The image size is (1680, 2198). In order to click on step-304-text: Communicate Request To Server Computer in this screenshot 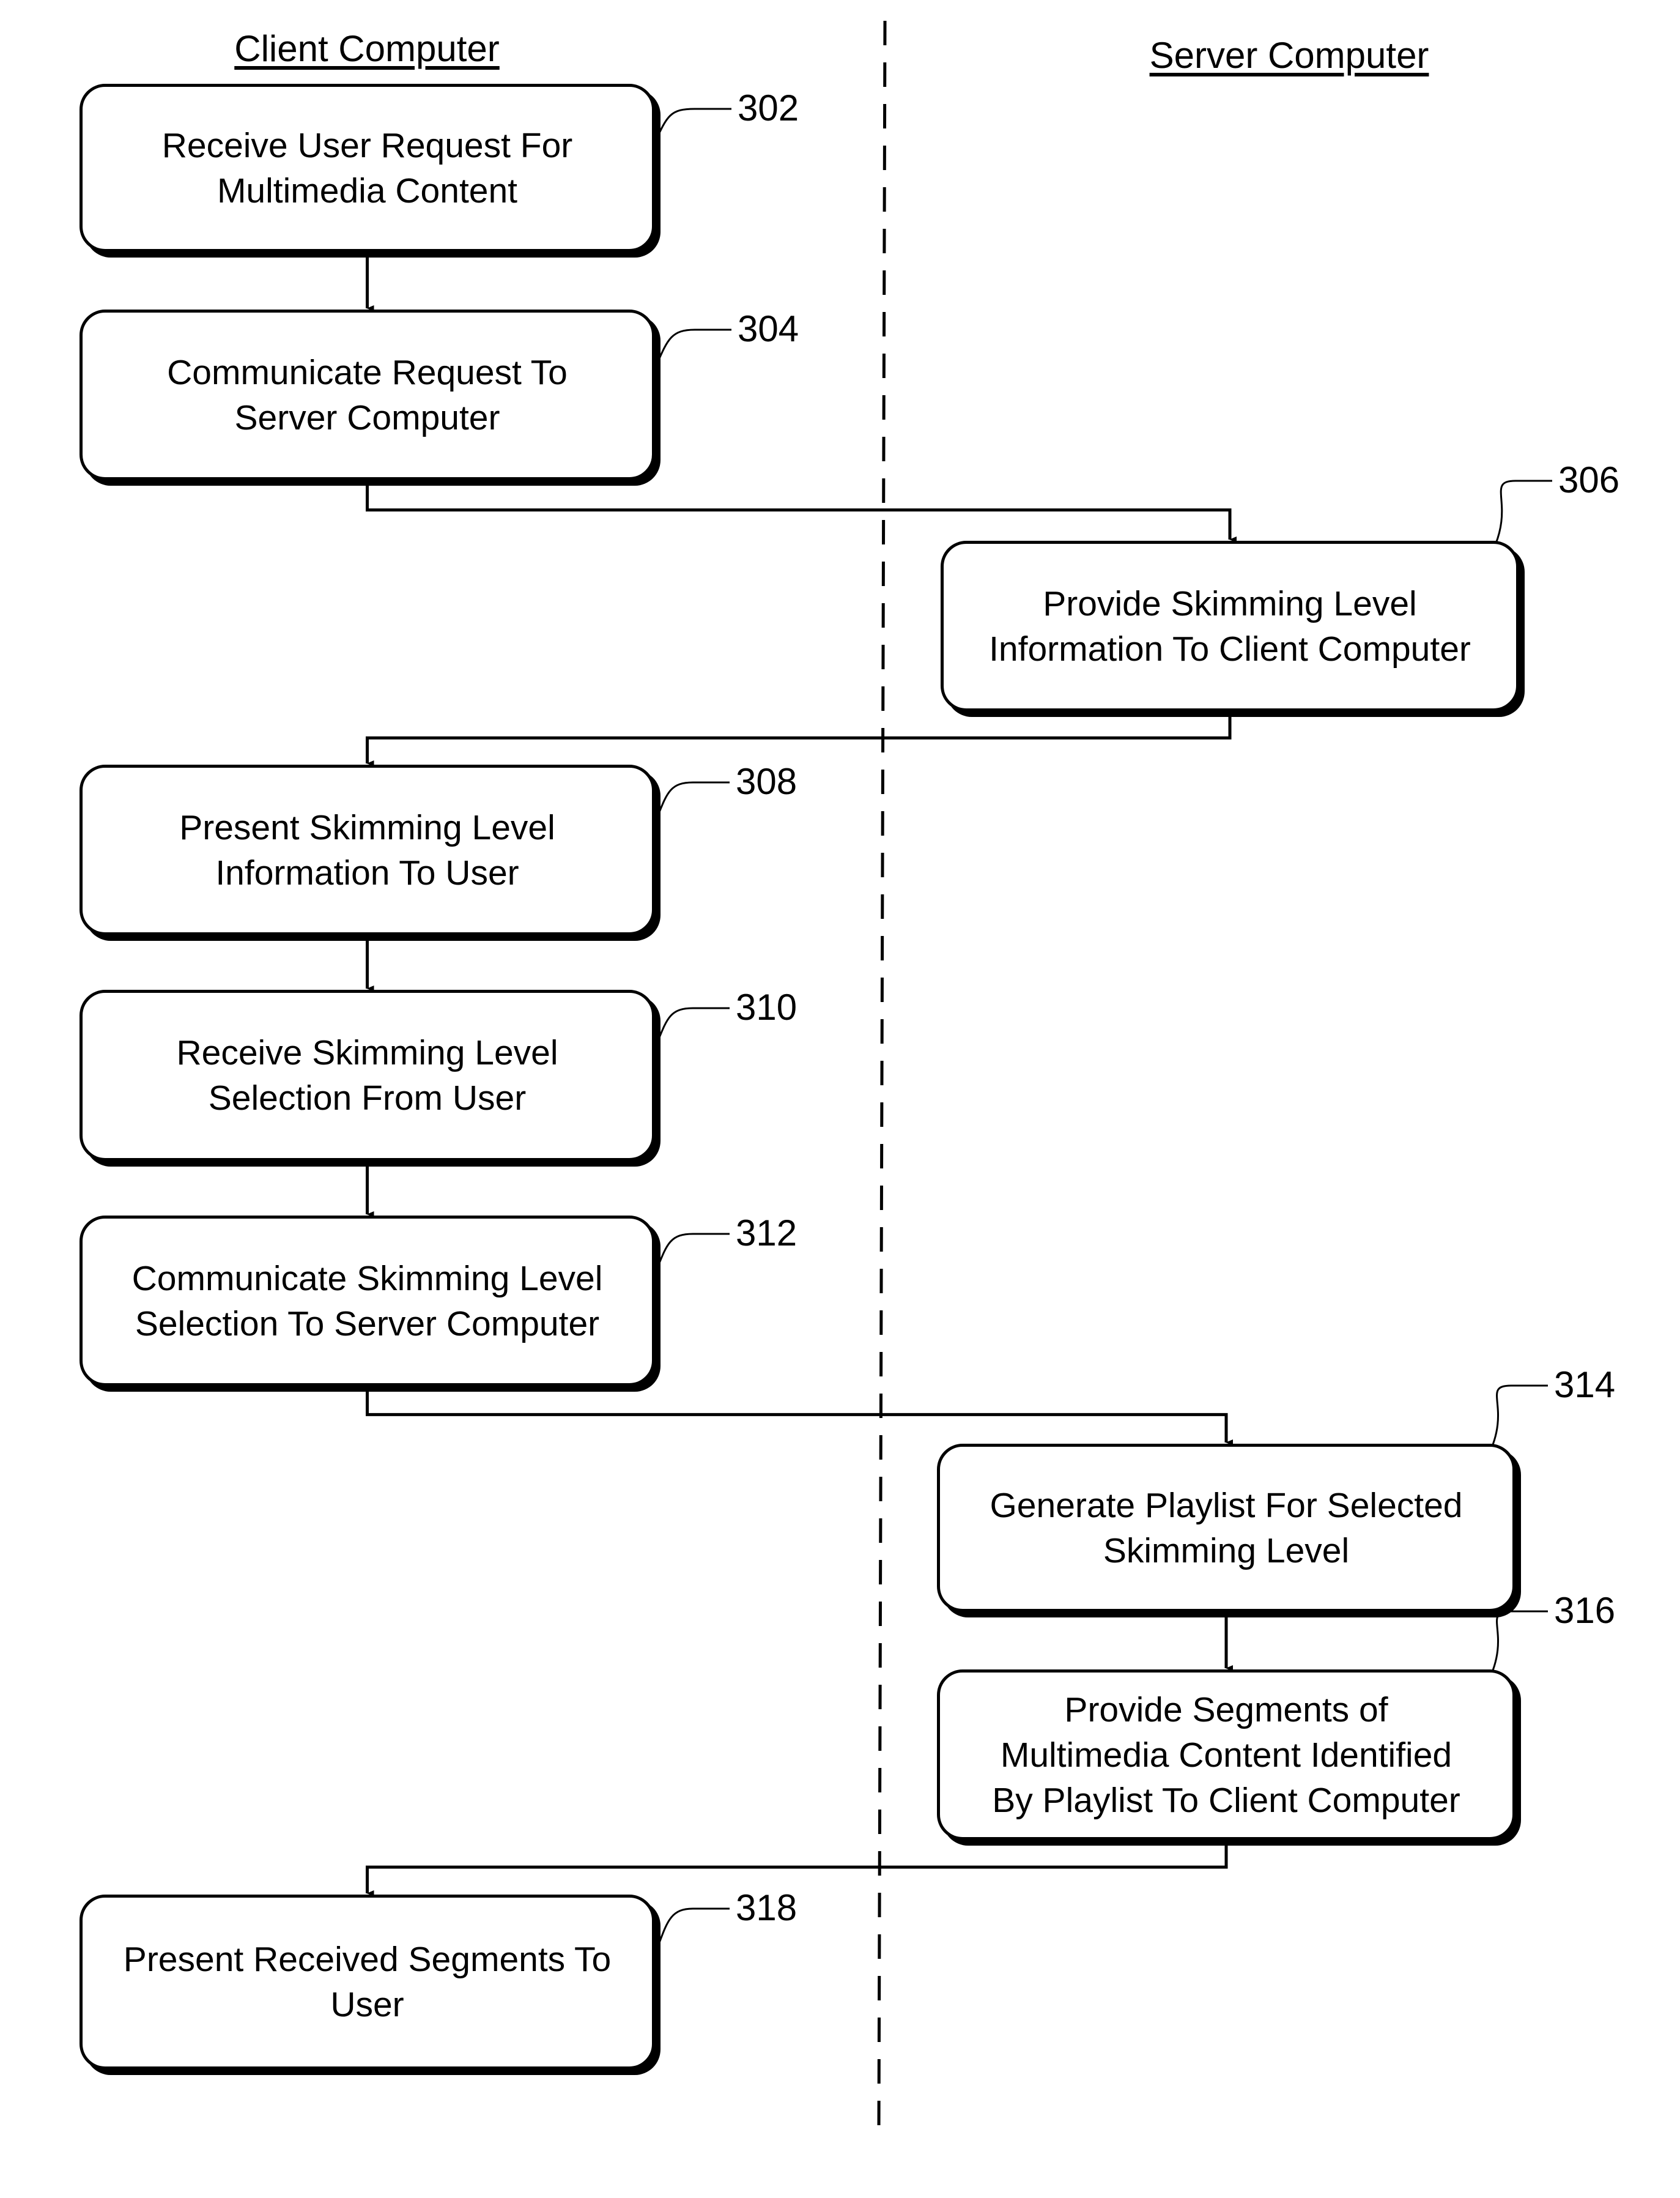, I will do `click(367, 394)`.